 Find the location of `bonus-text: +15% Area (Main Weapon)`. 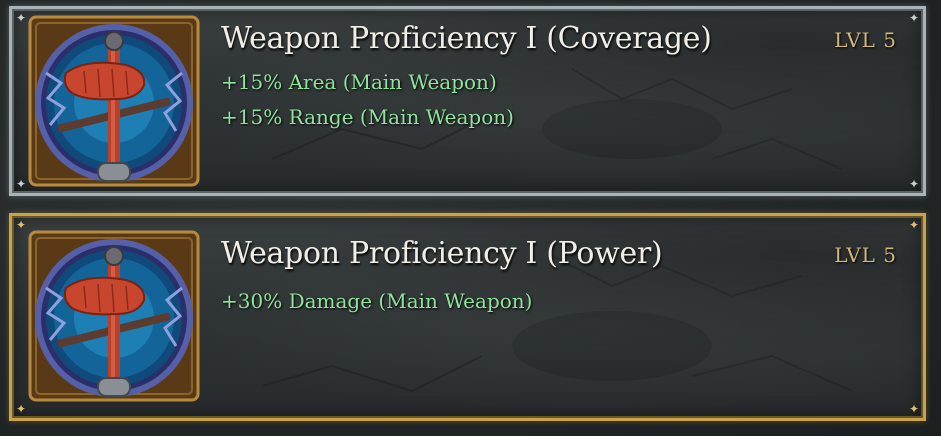

bonus-text: +15% Area (Main Weapon) is located at coordinates (359, 82).